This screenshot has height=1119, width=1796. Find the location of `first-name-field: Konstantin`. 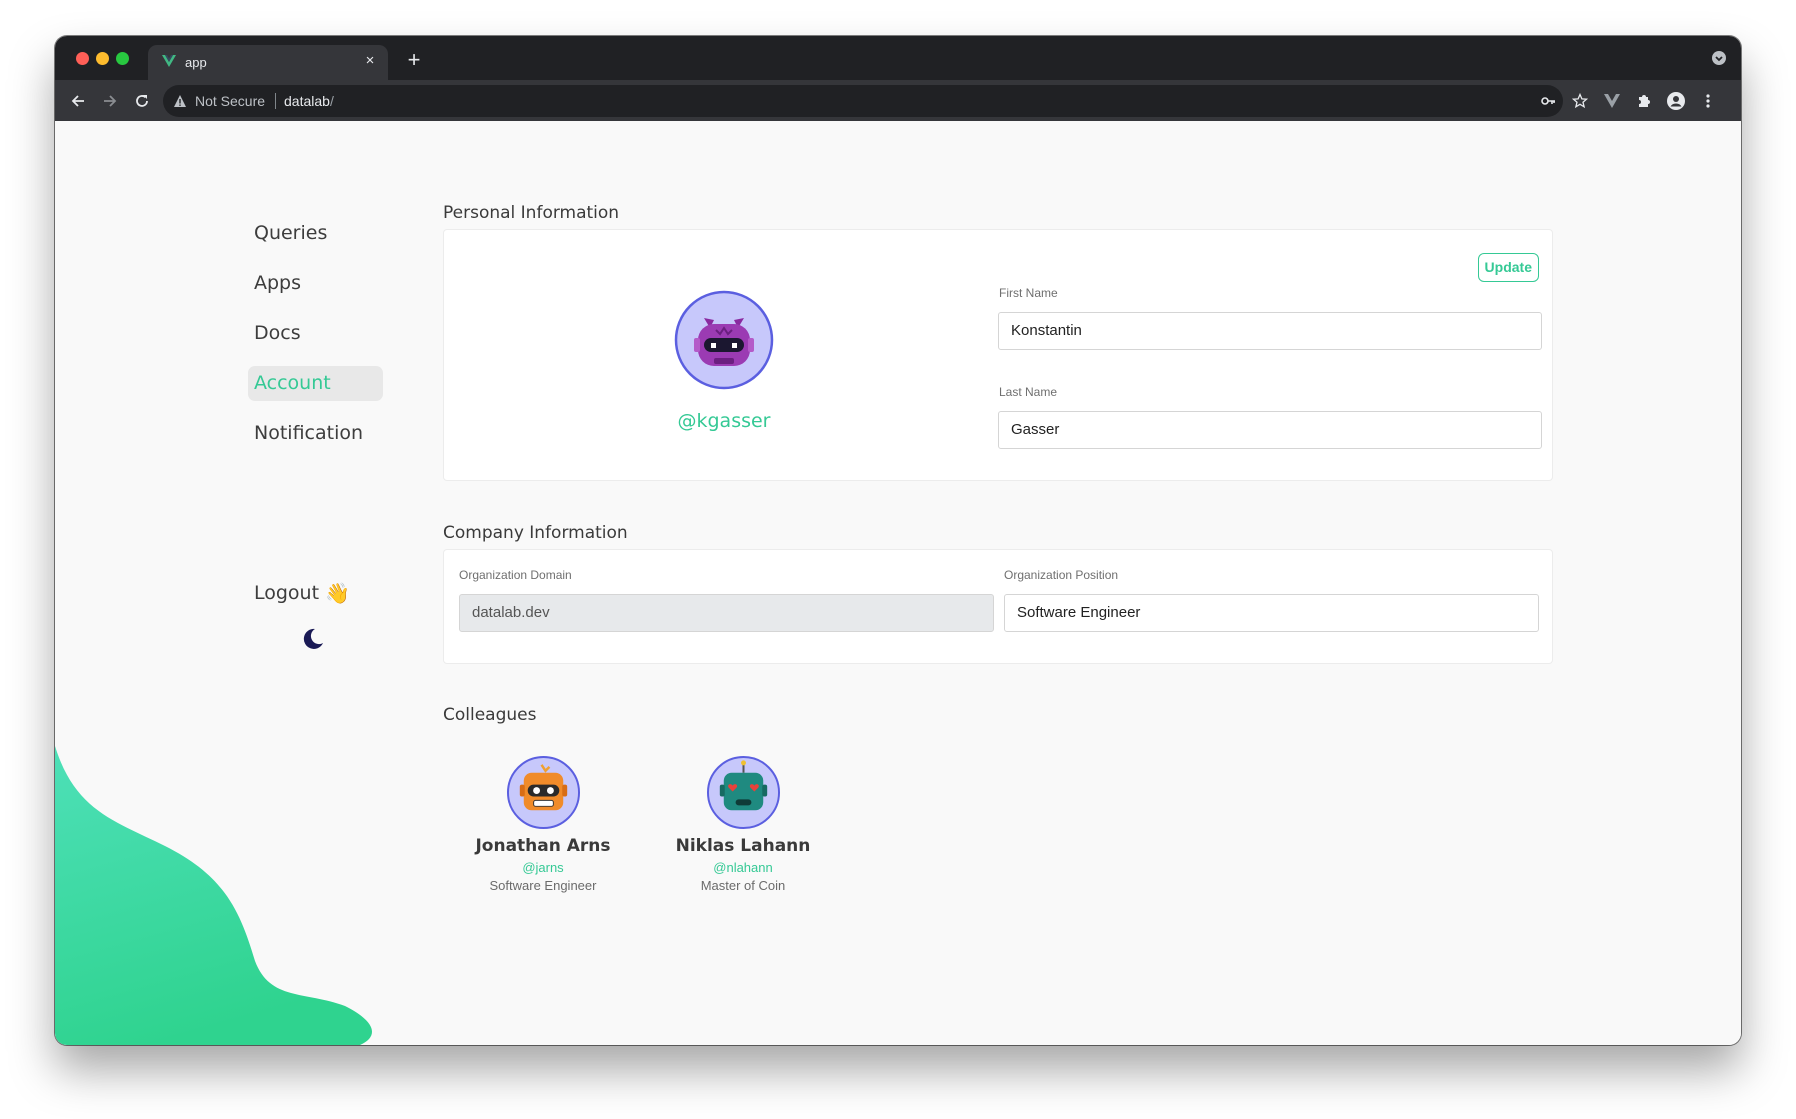

first-name-field: Konstantin is located at coordinates (1270, 331).